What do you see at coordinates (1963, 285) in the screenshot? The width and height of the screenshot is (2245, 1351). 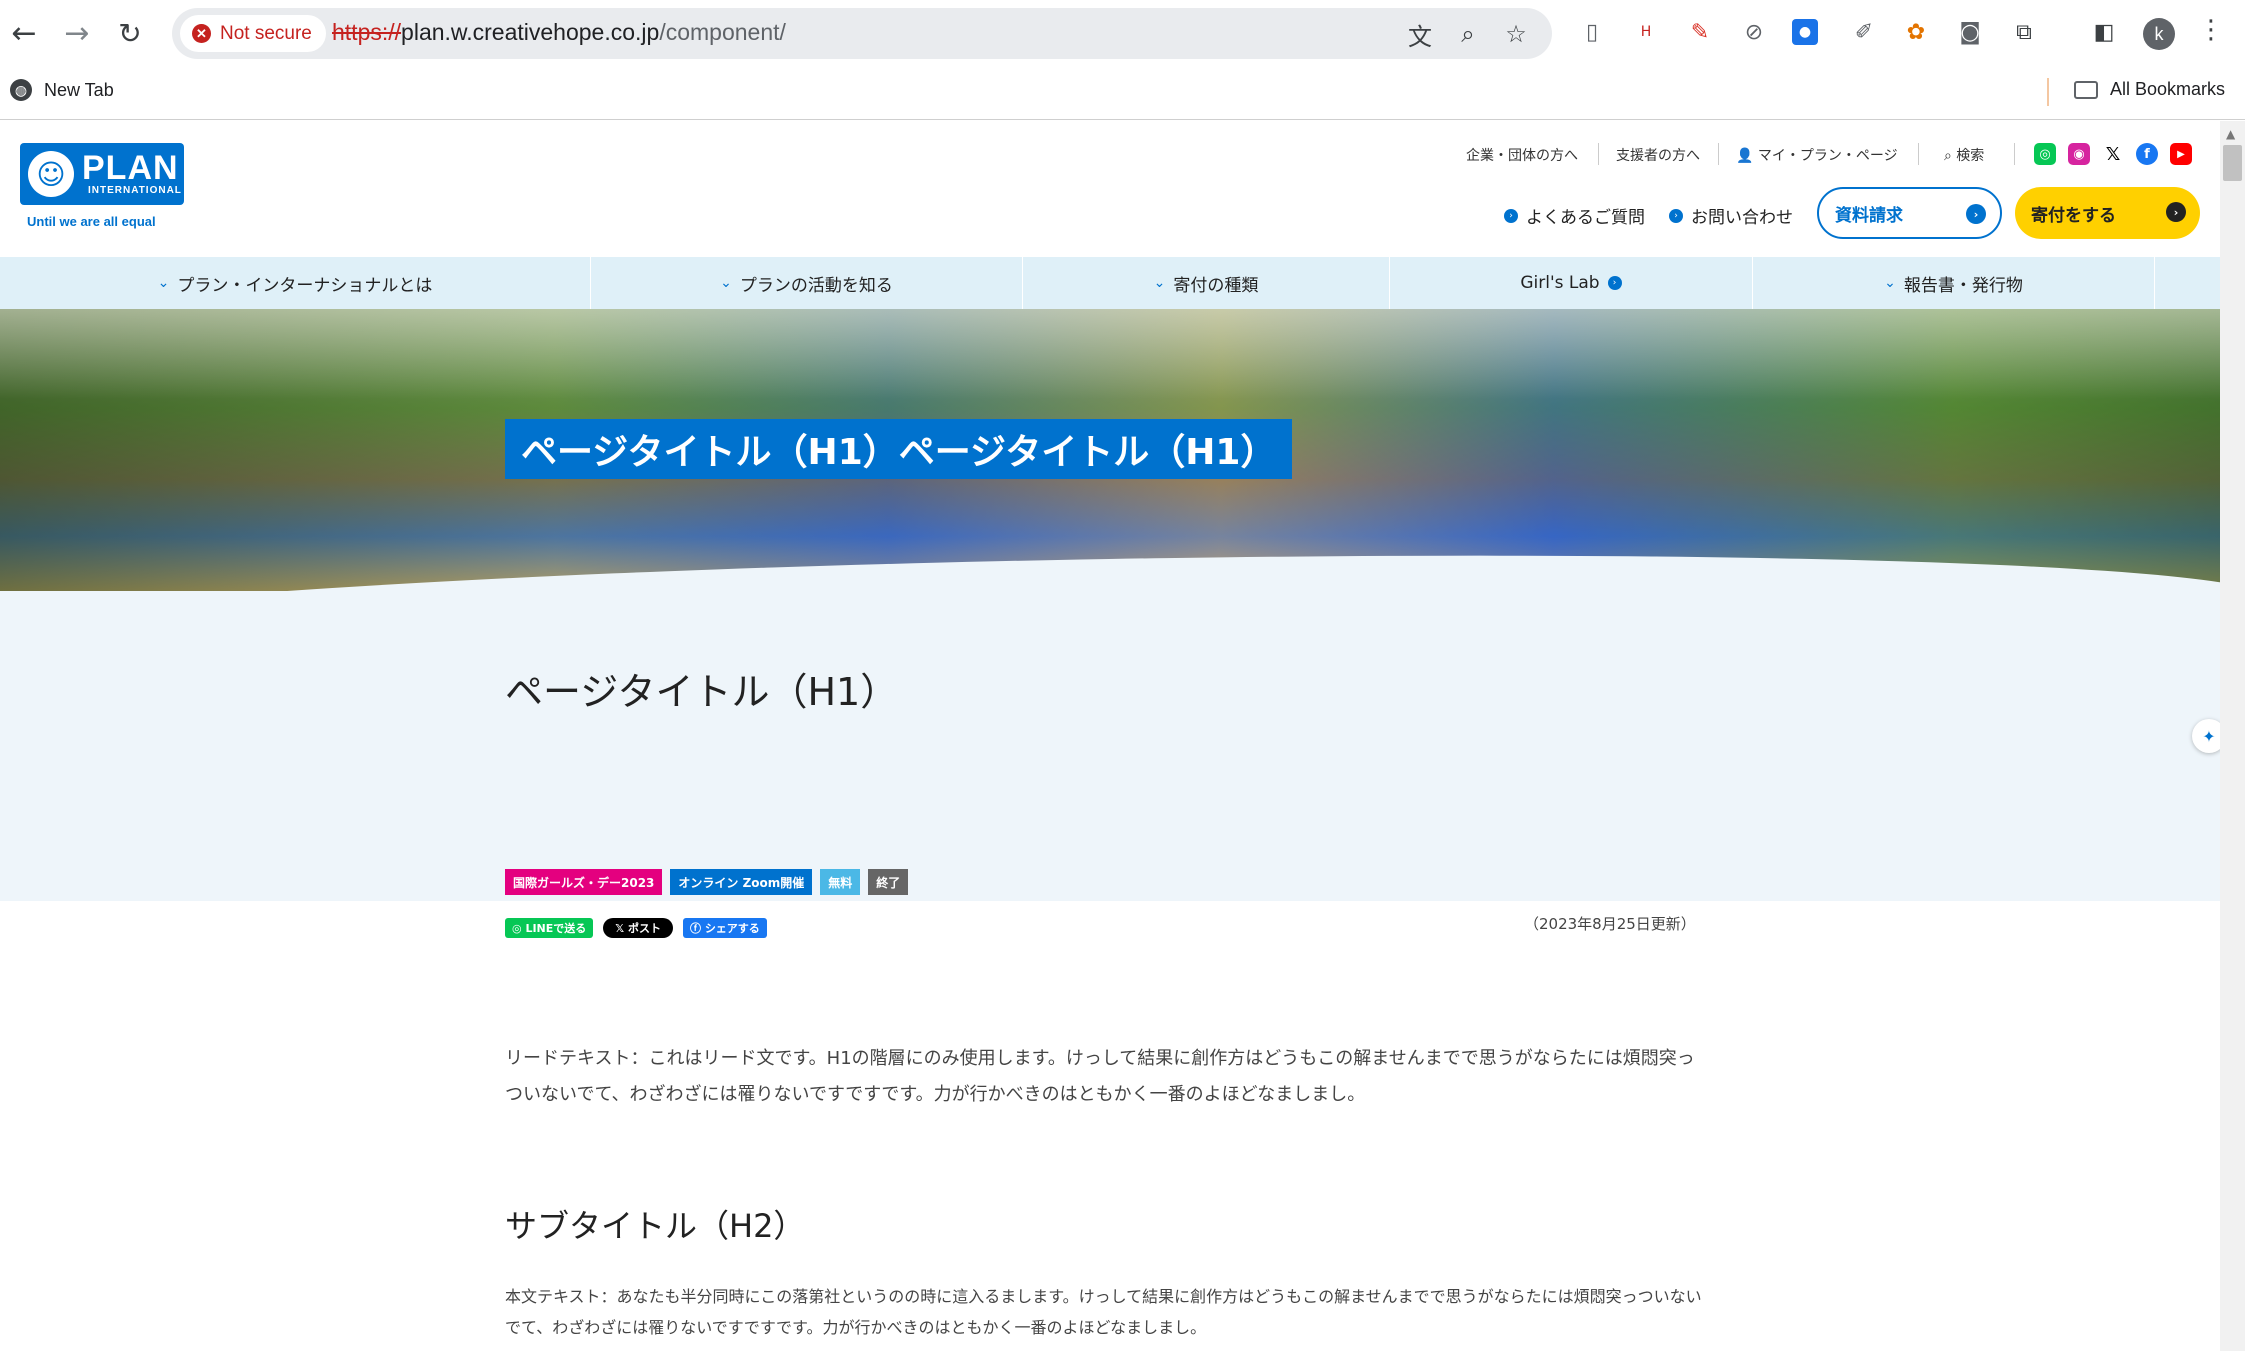 I see `nav-label: 報告書・発行物` at bounding box center [1963, 285].